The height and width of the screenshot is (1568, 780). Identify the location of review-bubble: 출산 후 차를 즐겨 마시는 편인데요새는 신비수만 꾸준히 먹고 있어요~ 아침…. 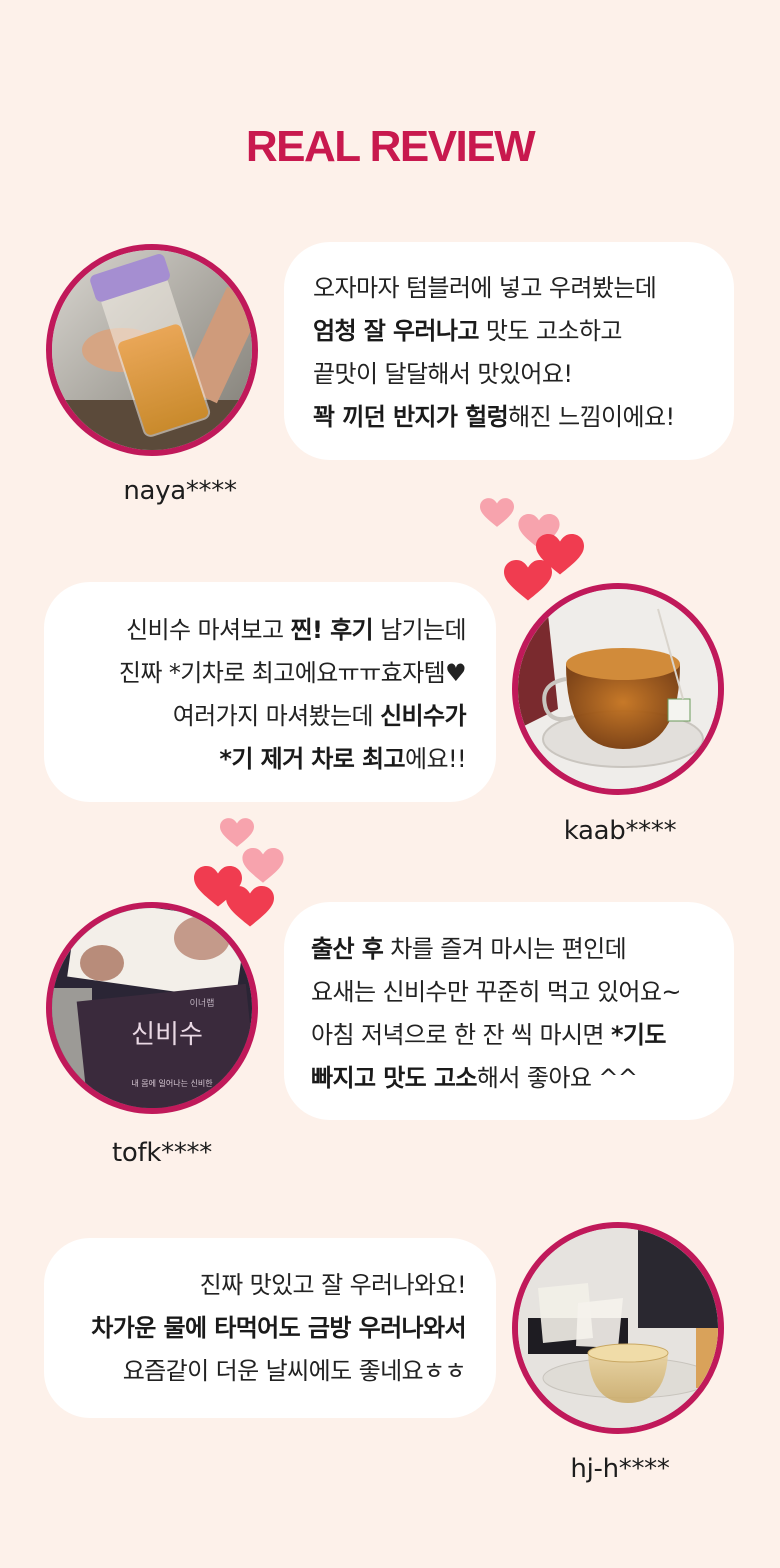
(509, 1011).